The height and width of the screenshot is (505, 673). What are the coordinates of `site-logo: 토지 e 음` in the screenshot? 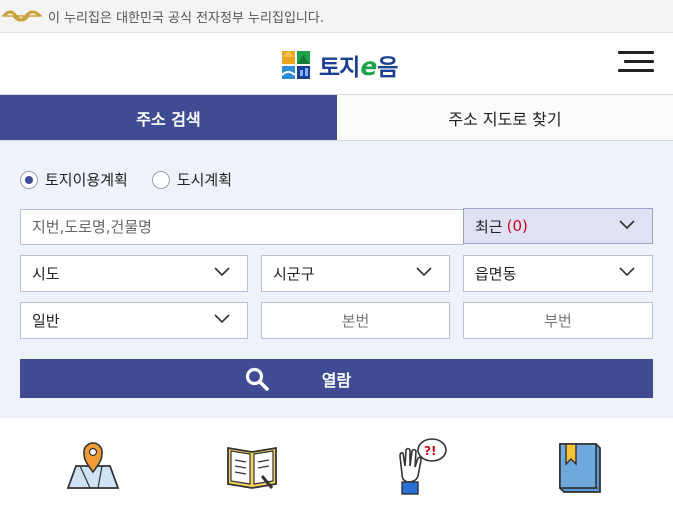 It's located at (339, 65).